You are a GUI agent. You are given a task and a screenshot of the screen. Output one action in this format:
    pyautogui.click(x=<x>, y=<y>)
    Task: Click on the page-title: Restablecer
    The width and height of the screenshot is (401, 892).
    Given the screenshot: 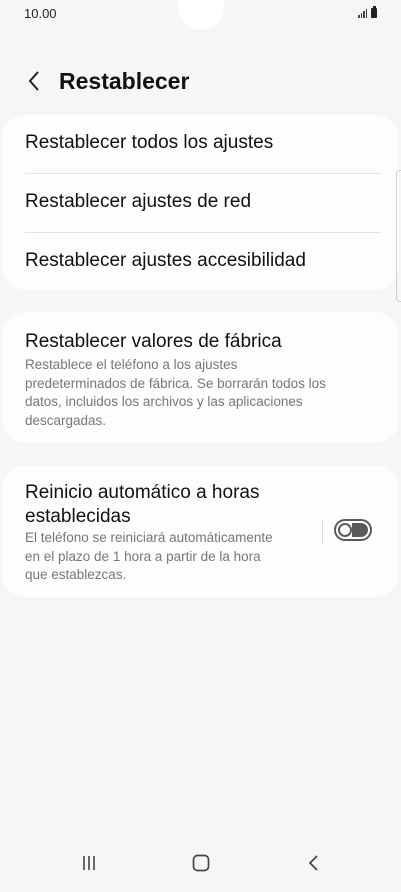 What is the action you would take?
    pyautogui.click(x=124, y=81)
    